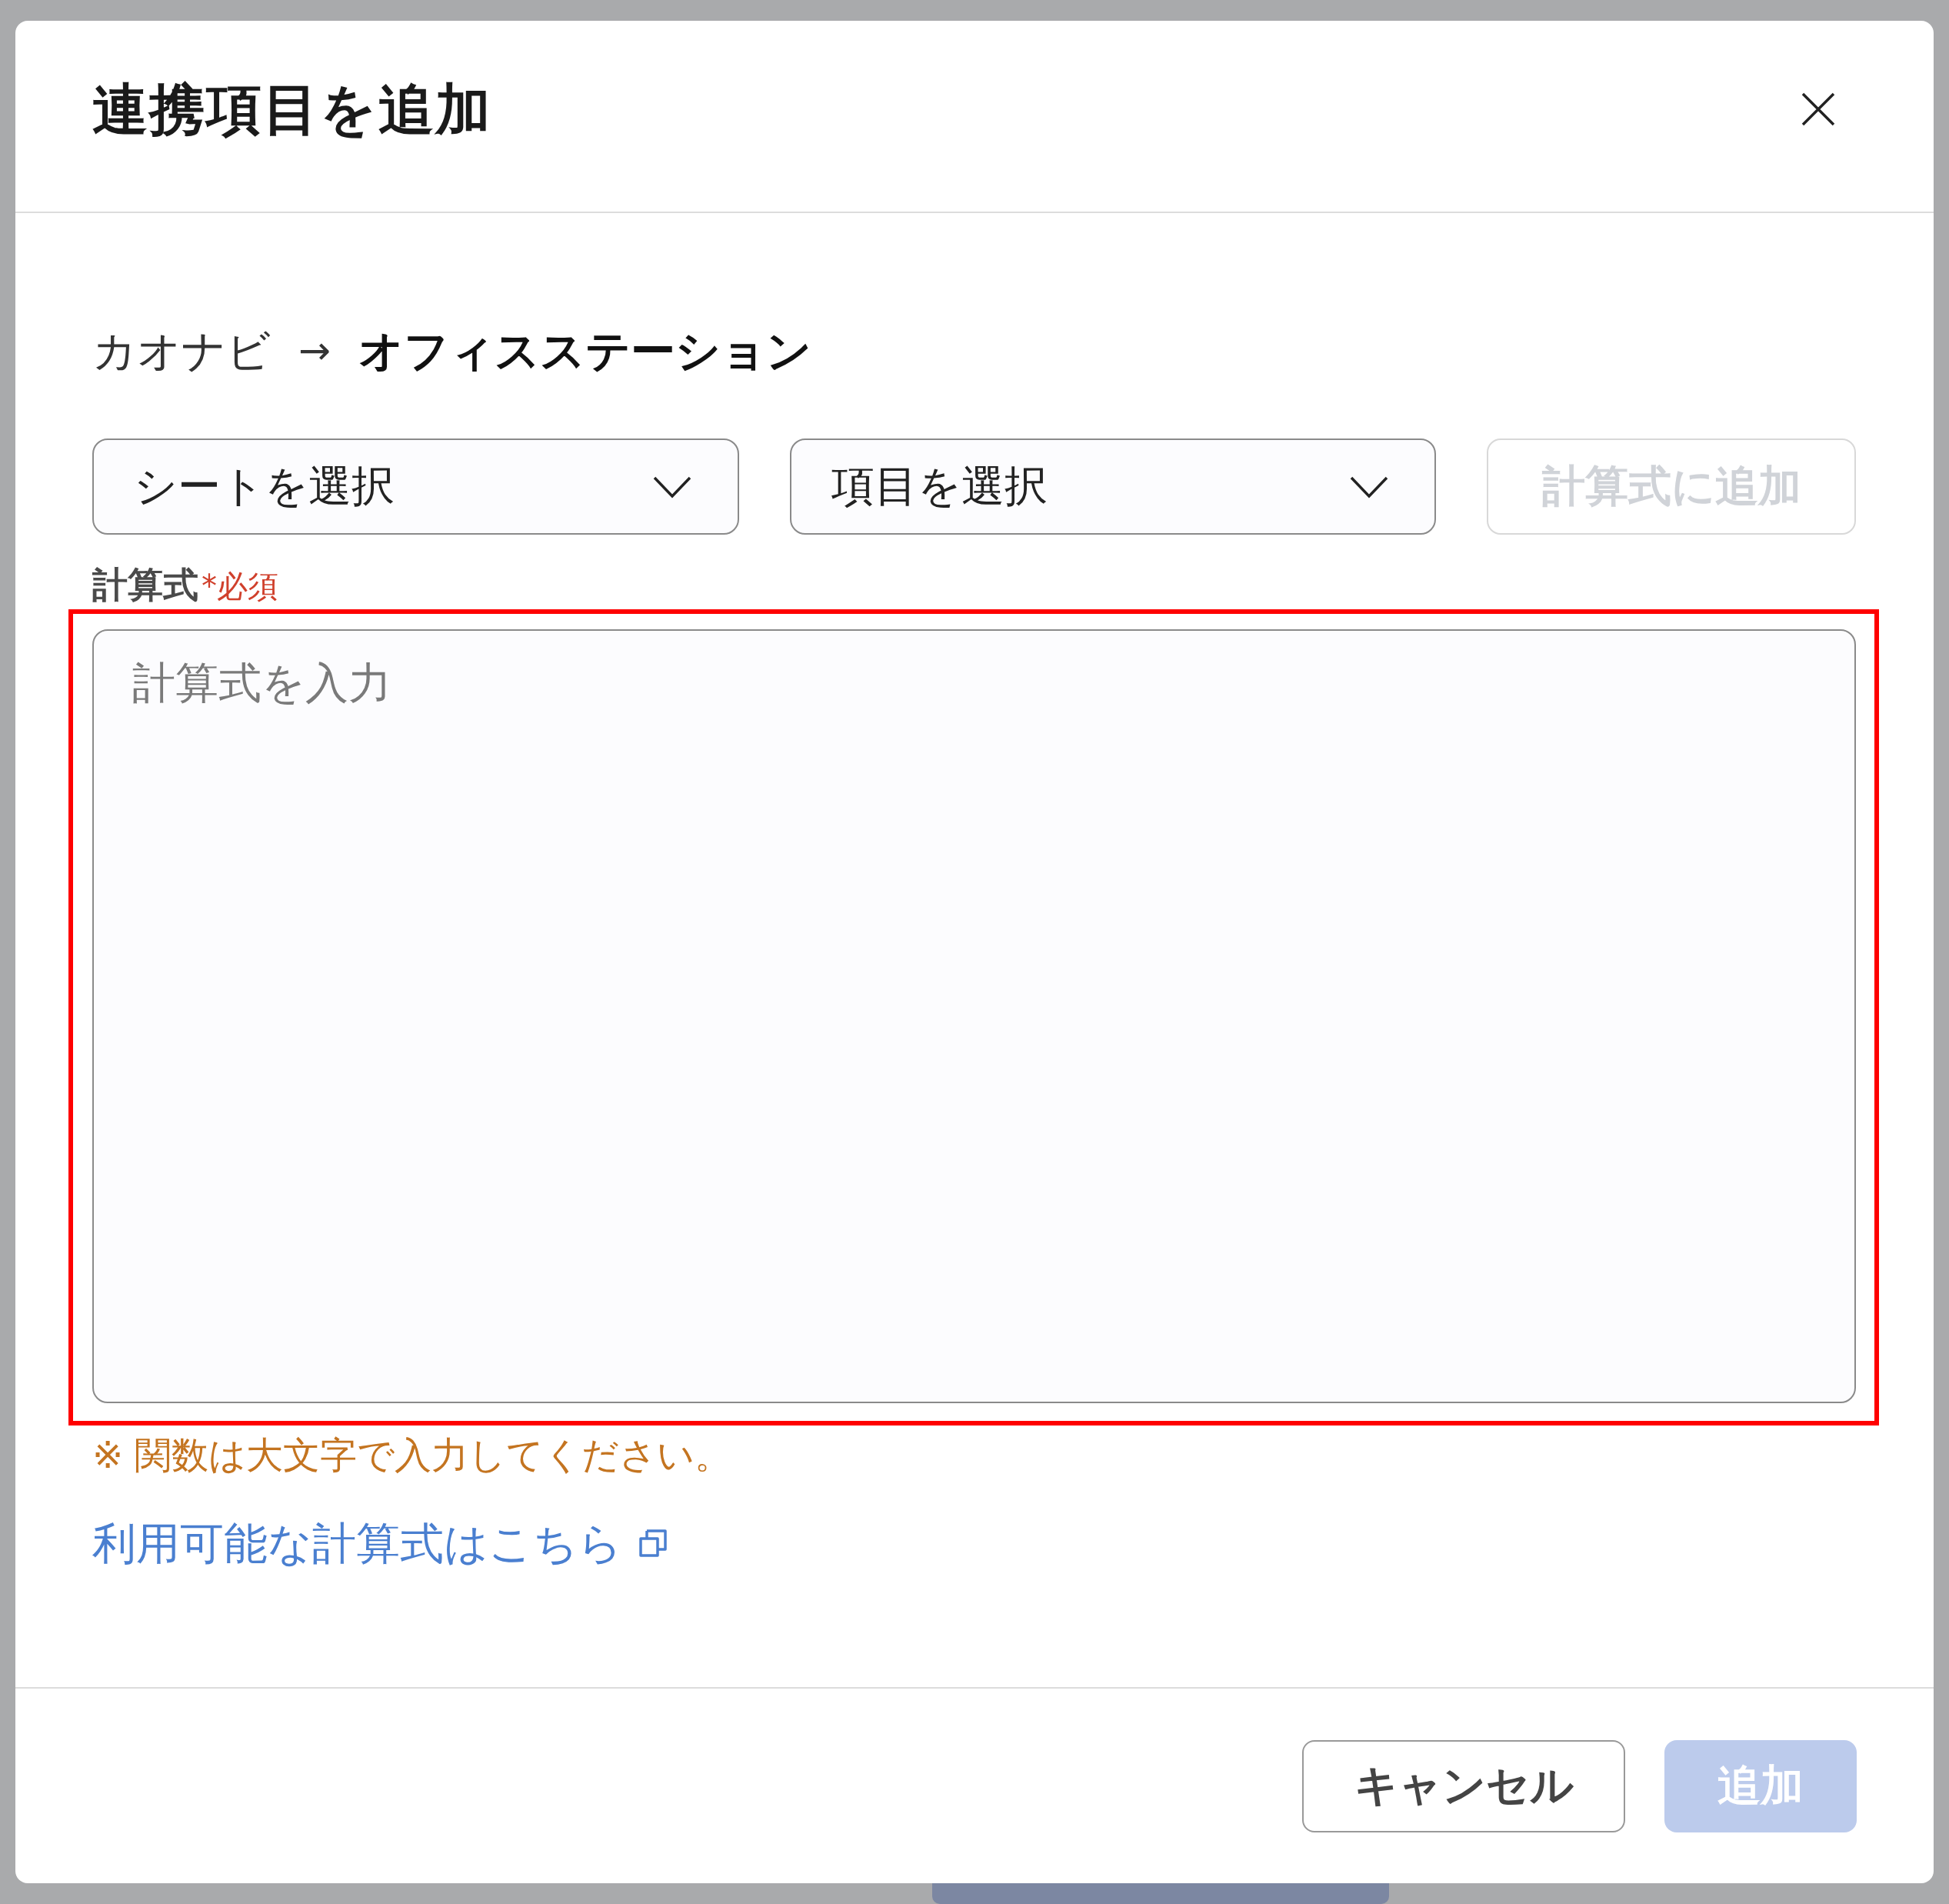 This screenshot has height=1904, width=1949. Describe the element at coordinates (181, 351) in the screenshot. I see `source-app-name: カオナビ` at that location.